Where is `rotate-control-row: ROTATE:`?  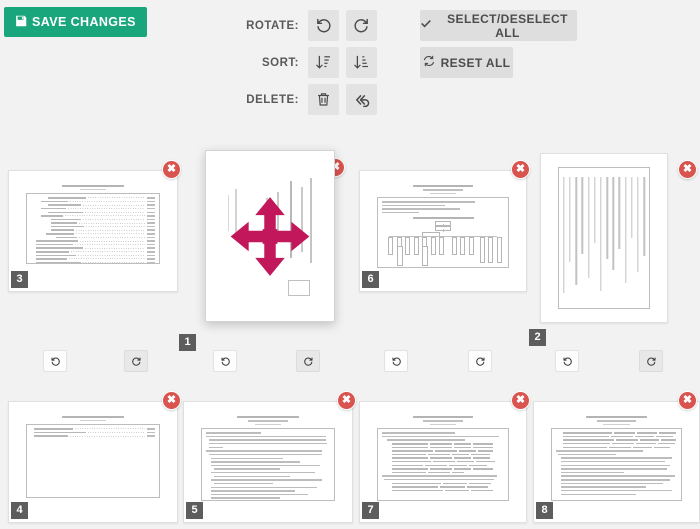
rotate-control-row: ROTATE: is located at coordinates (310, 25).